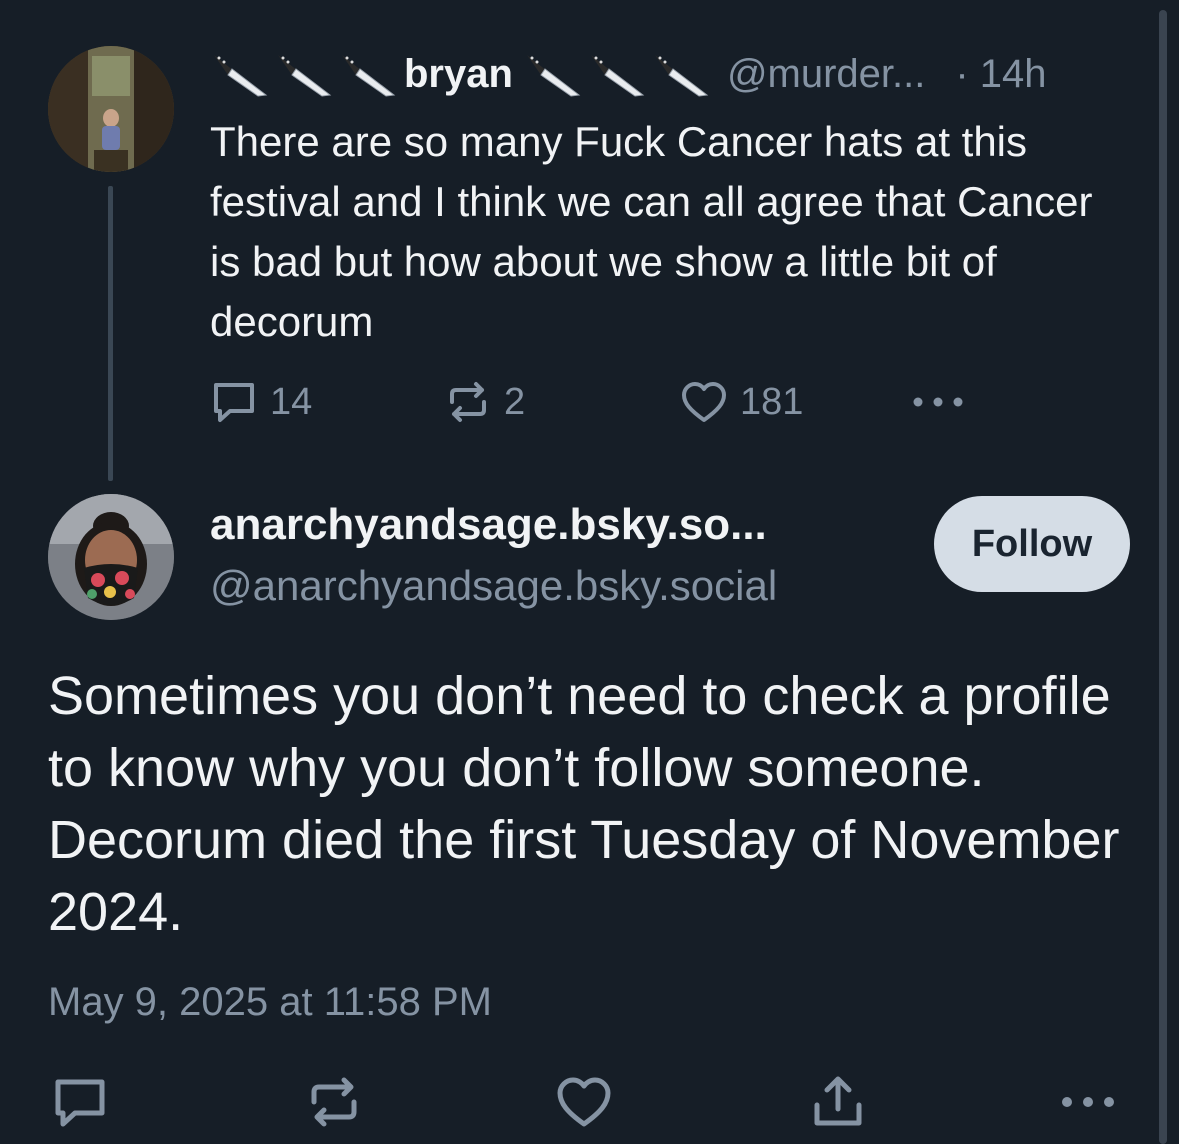 The height and width of the screenshot is (1144, 1179). What do you see at coordinates (111, 109) in the screenshot?
I see `avatar-bryan` at bounding box center [111, 109].